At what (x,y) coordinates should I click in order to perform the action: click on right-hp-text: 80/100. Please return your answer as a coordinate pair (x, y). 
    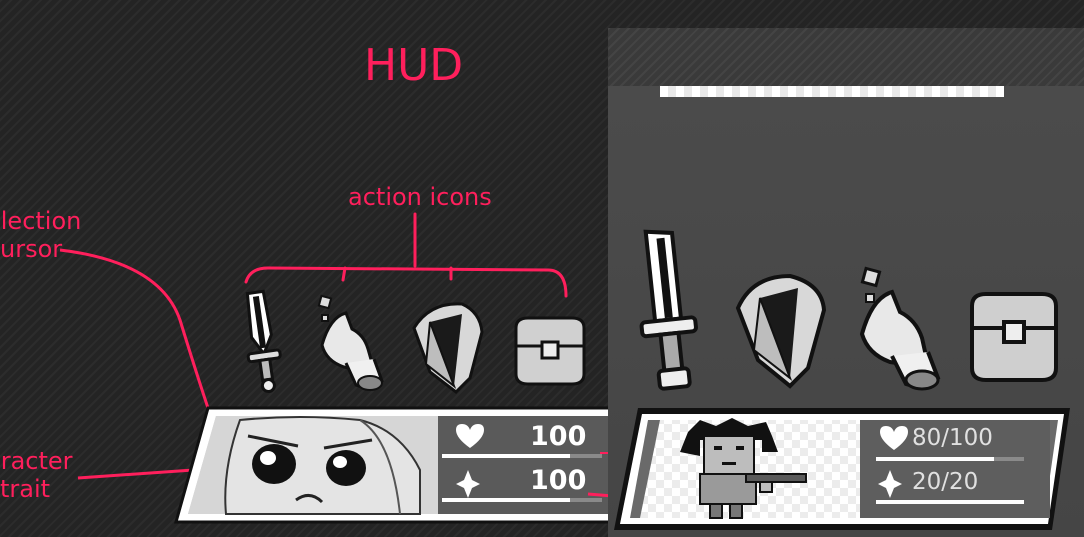
    Looking at the image, I should click on (952, 438).